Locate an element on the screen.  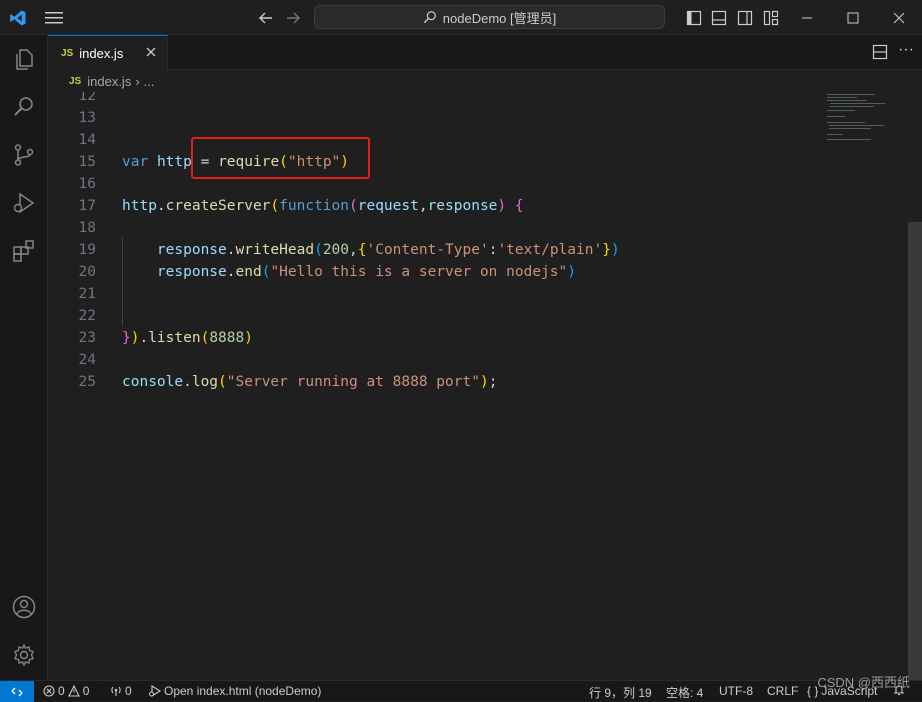
code-text: }).listen(8888) is located at coordinates (187, 338).